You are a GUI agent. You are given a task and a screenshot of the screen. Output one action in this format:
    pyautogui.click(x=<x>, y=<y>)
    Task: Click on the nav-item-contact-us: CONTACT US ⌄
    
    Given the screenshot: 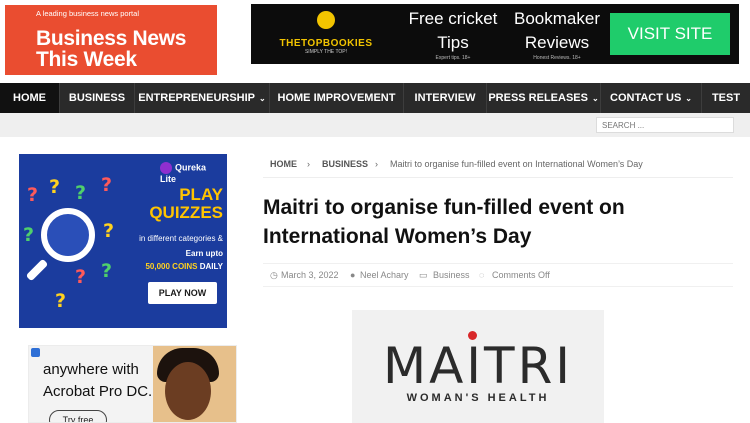 What is the action you would take?
    pyautogui.click(x=651, y=98)
    